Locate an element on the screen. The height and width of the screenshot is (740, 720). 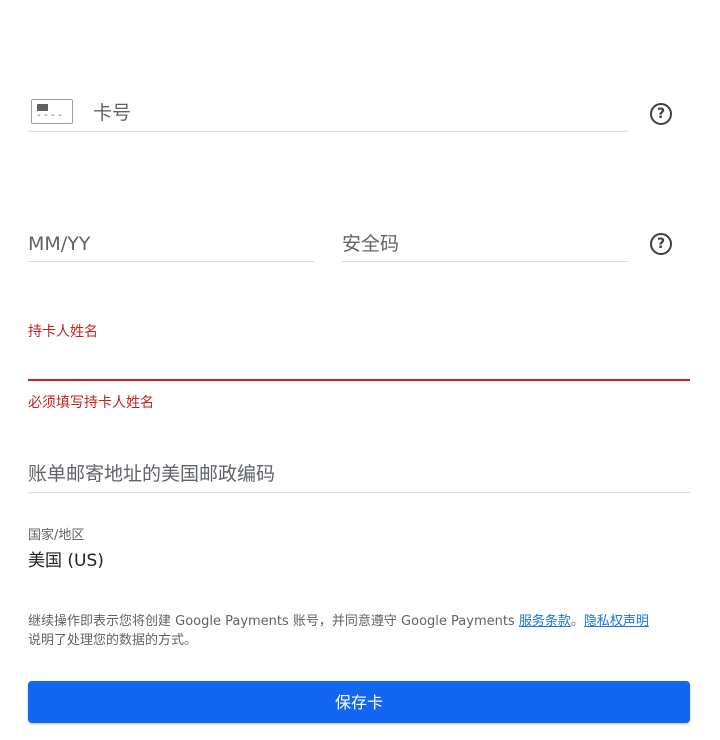
security-code-input: 安全码 is located at coordinates (370, 244).